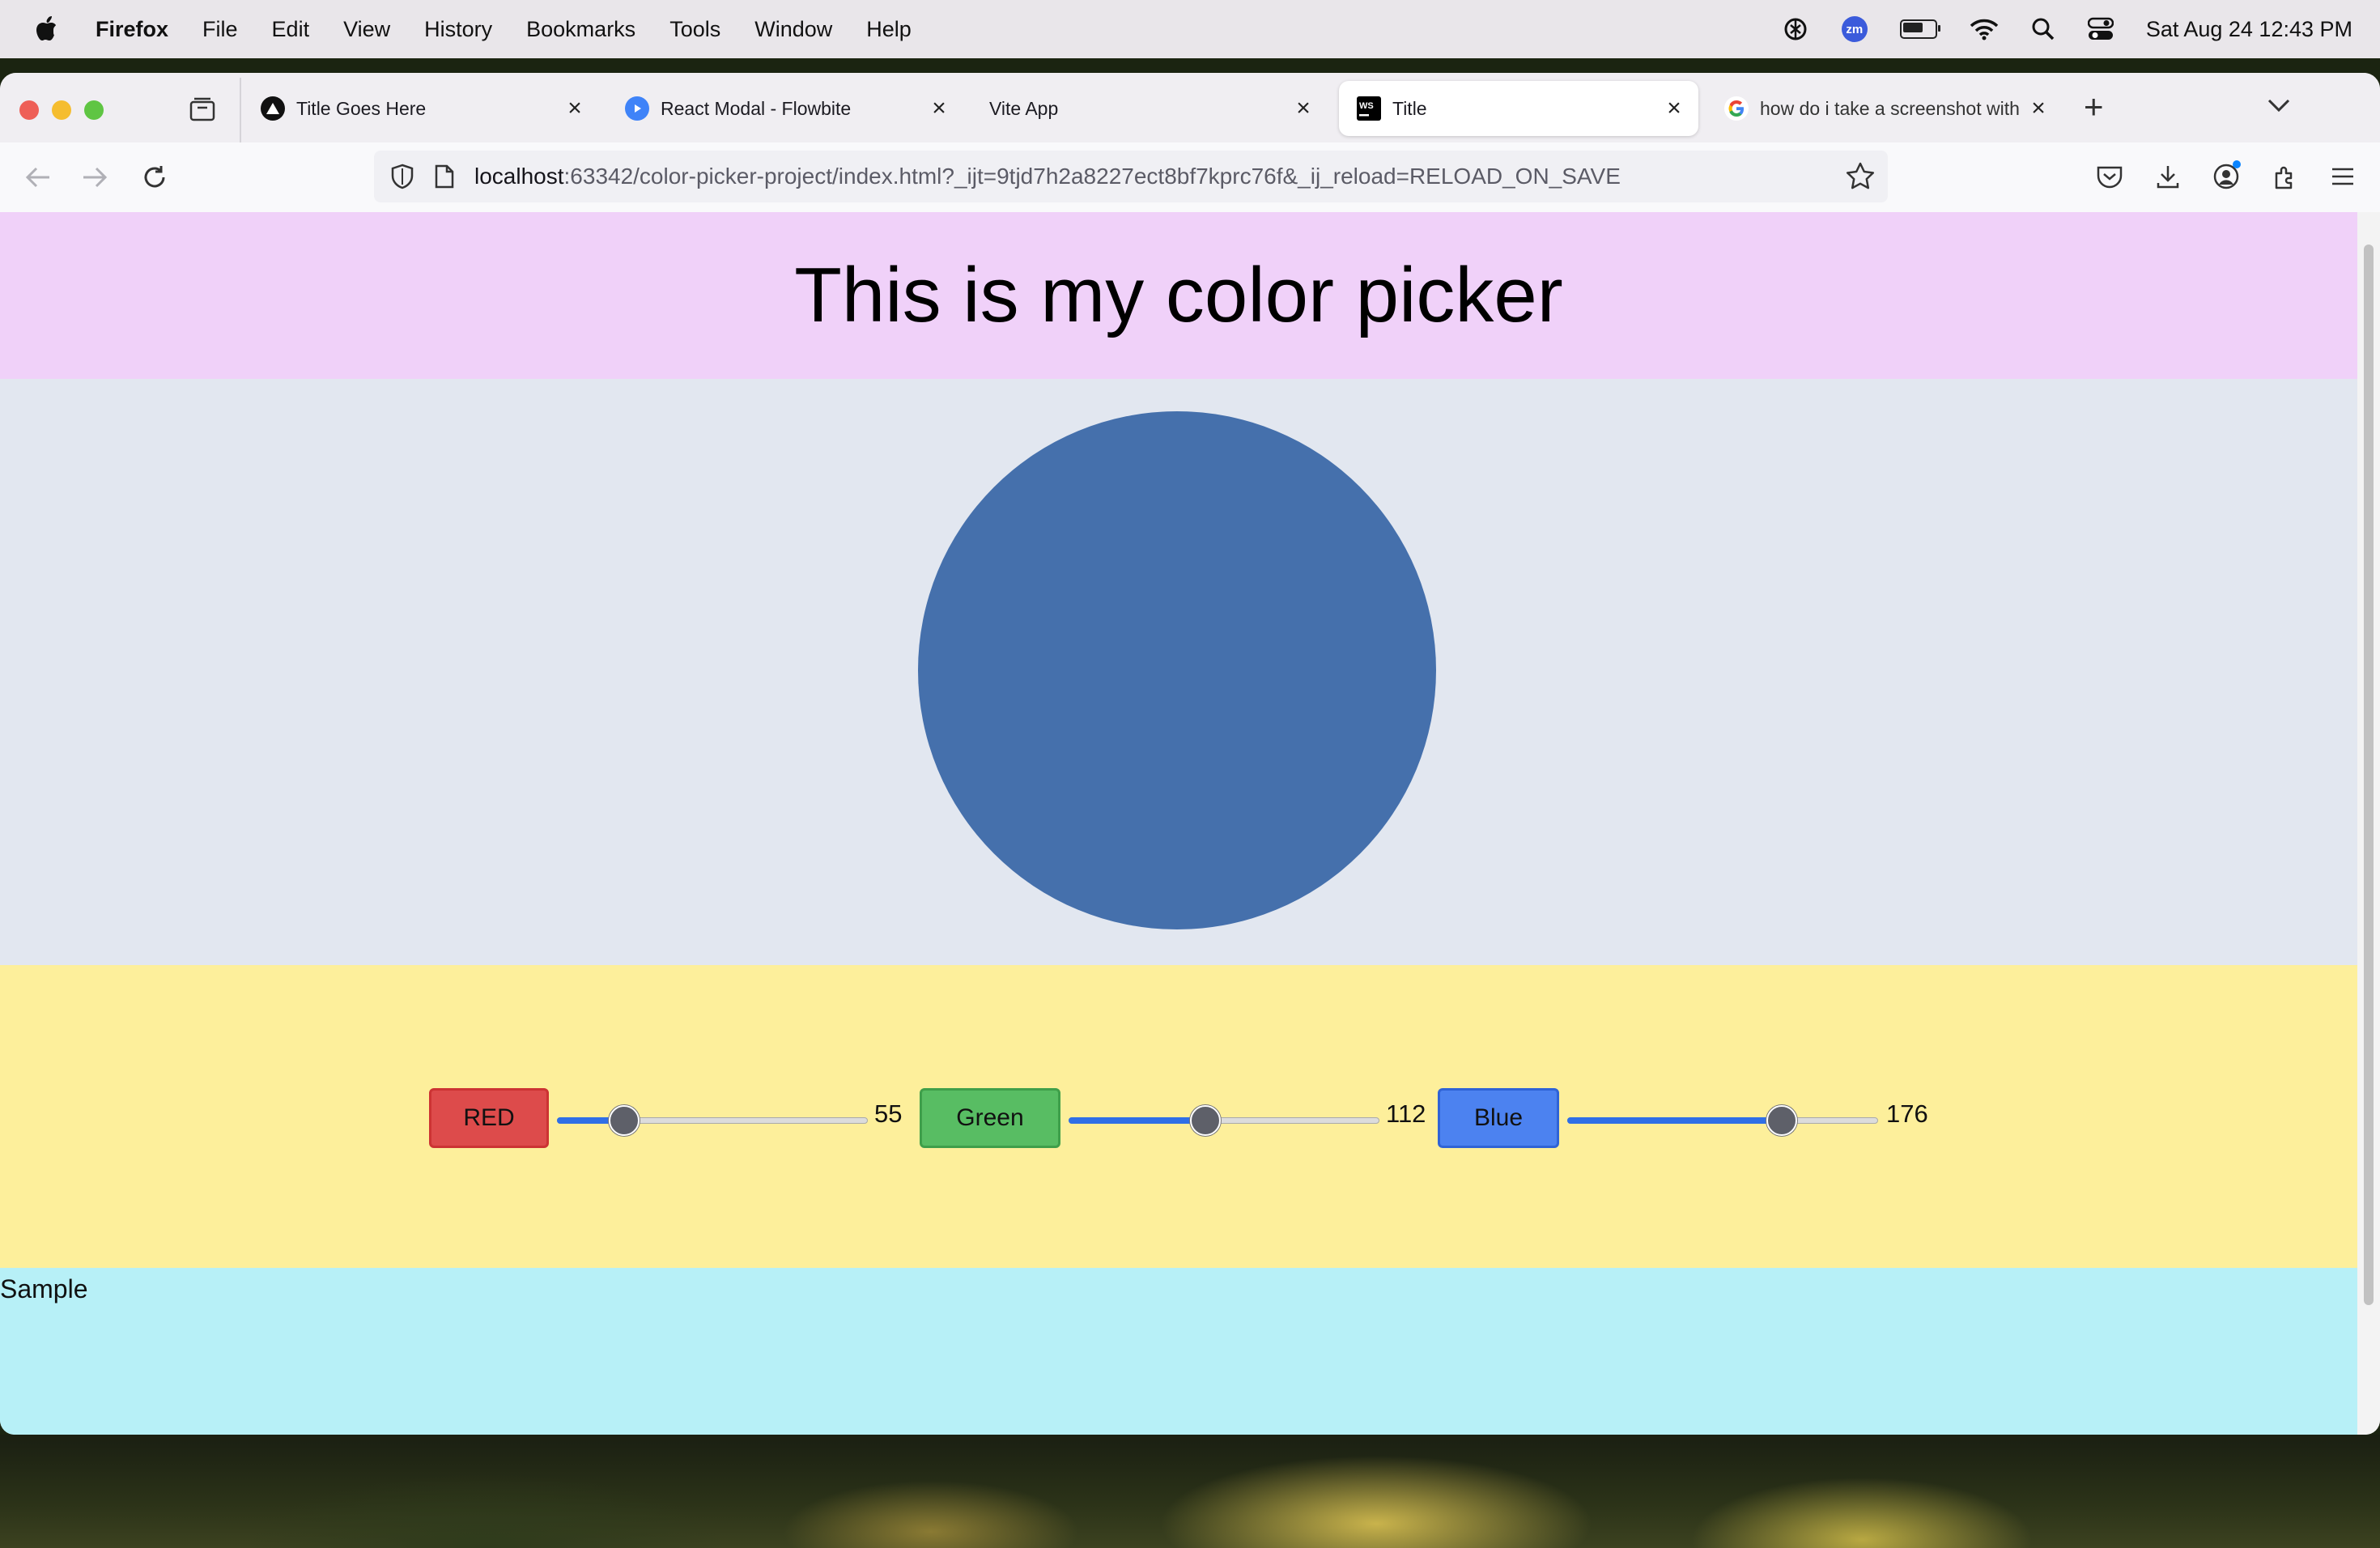 The height and width of the screenshot is (1548, 2380). What do you see at coordinates (220, 29) in the screenshot?
I see `menu-file: File` at bounding box center [220, 29].